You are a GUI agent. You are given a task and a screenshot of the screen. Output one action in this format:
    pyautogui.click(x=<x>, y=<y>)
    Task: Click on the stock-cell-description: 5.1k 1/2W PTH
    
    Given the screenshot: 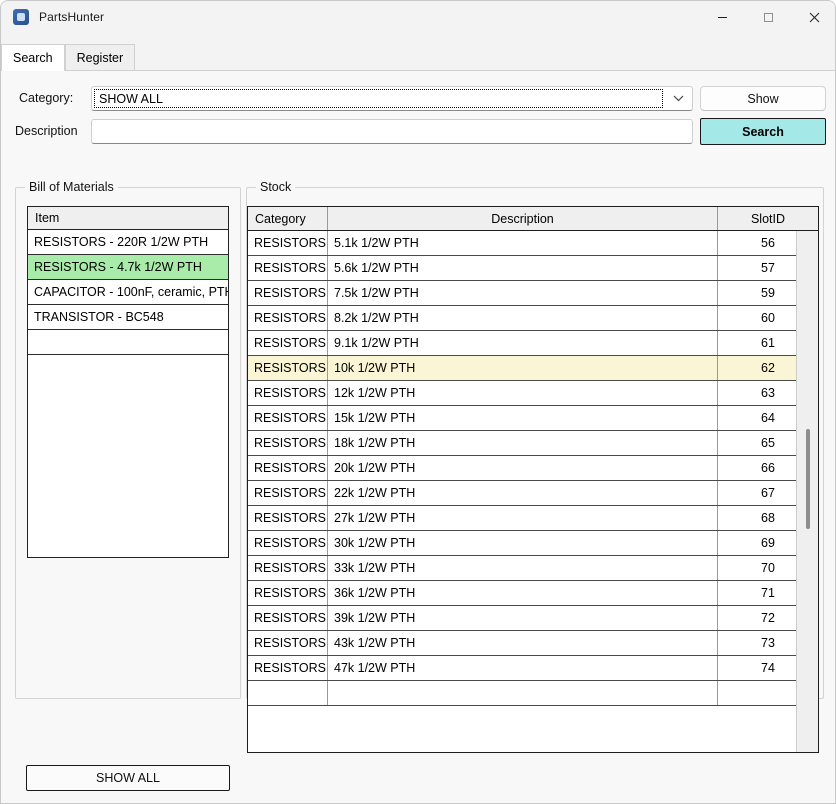 What is the action you would take?
    pyautogui.click(x=523, y=243)
    